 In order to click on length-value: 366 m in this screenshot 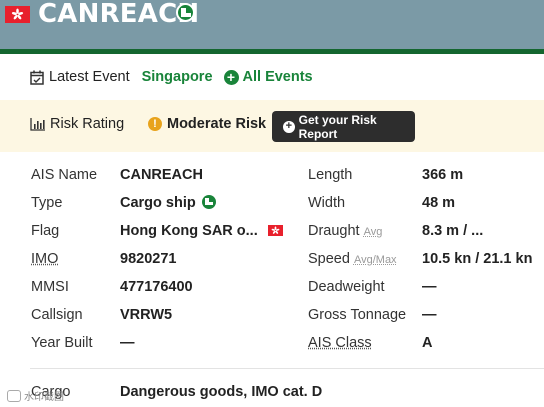, I will do `click(443, 175)`.